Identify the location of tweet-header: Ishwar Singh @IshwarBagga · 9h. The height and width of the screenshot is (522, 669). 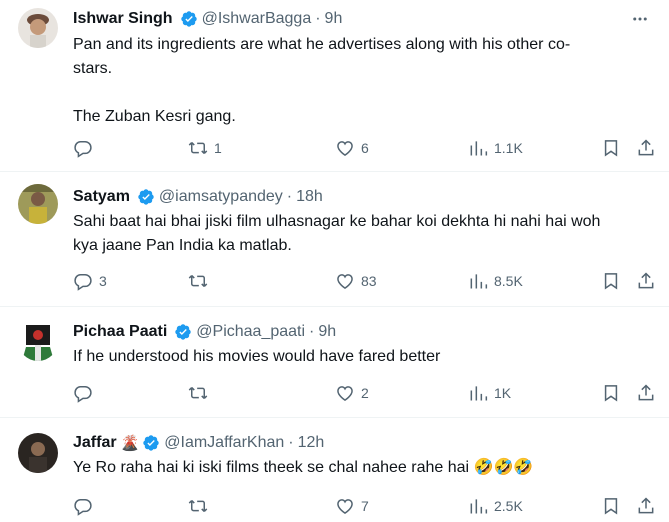
(207, 19).